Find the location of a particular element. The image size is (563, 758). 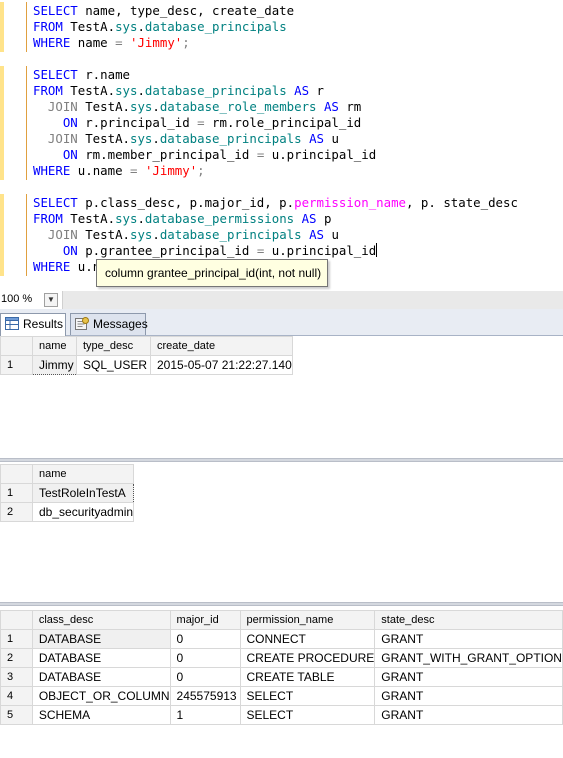

code-token: u.principal_id is located at coordinates (320, 154).